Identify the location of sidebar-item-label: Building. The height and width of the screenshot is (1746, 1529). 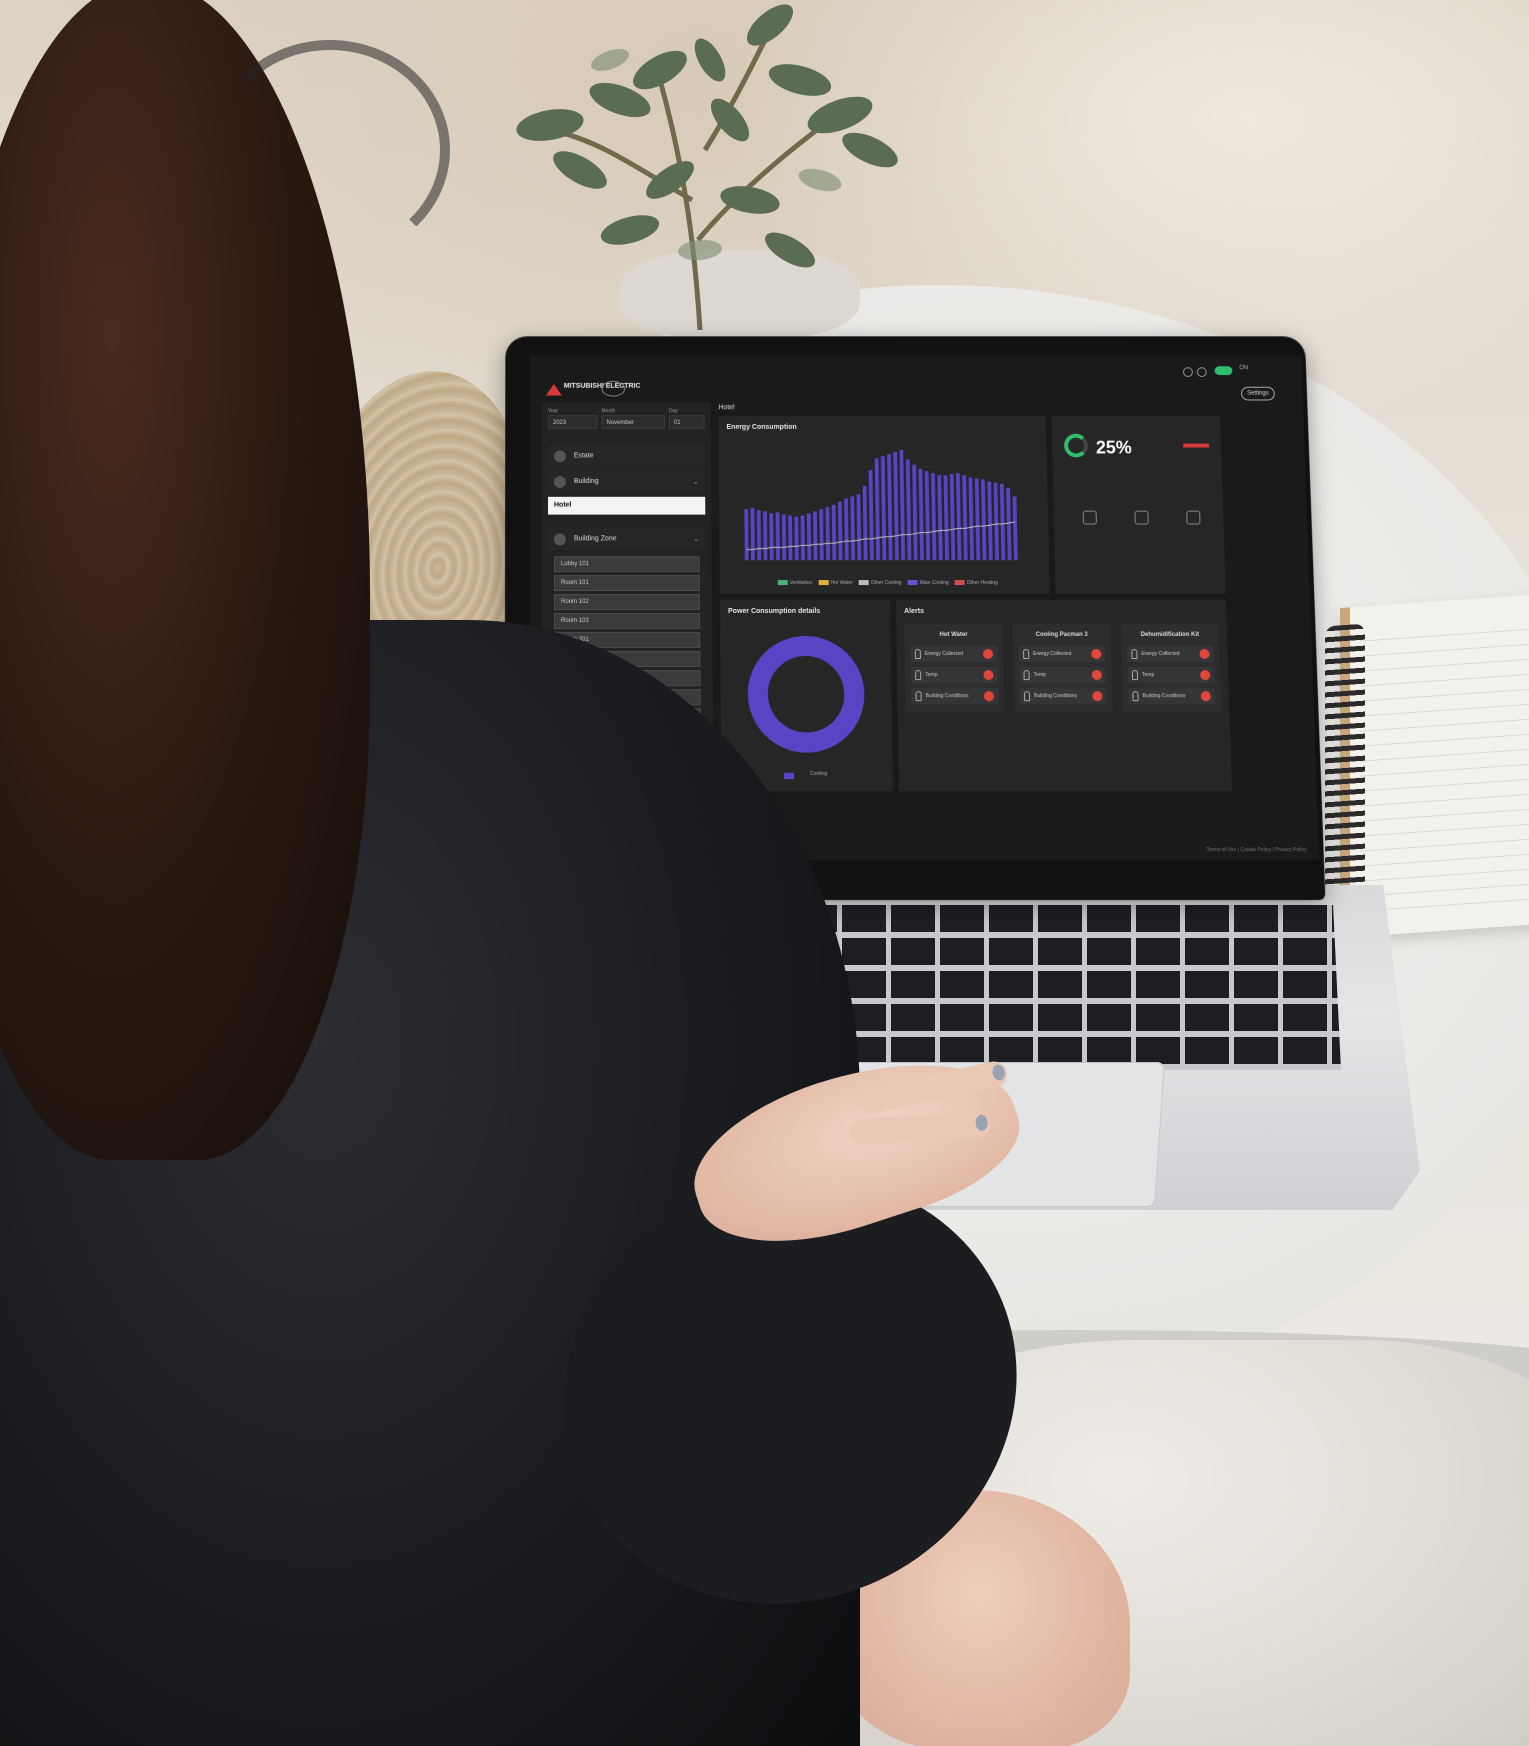
(586, 481).